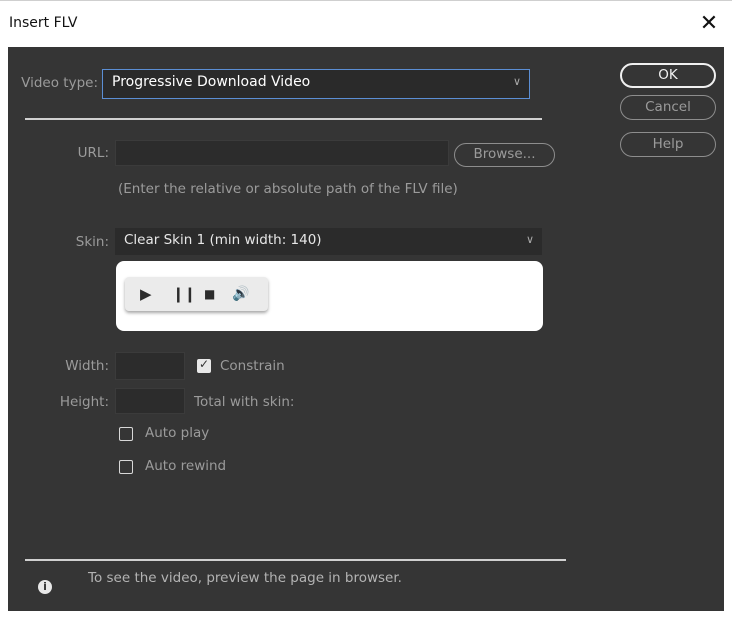 The height and width of the screenshot is (627, 732). I want to click on skin-value: Clear Skin 1 (min width: 140), so click(223, 240).